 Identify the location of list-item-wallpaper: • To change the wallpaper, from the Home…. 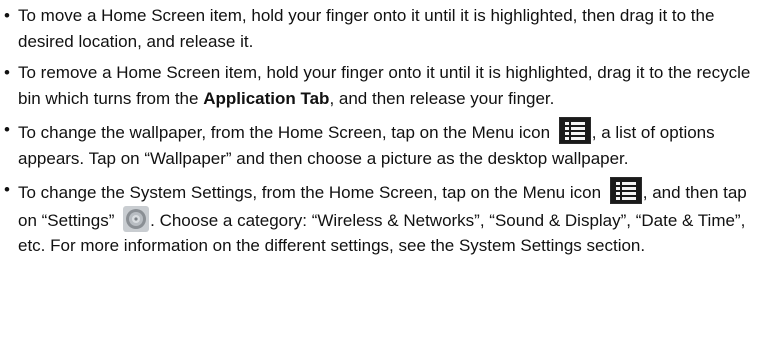
(382, 144).